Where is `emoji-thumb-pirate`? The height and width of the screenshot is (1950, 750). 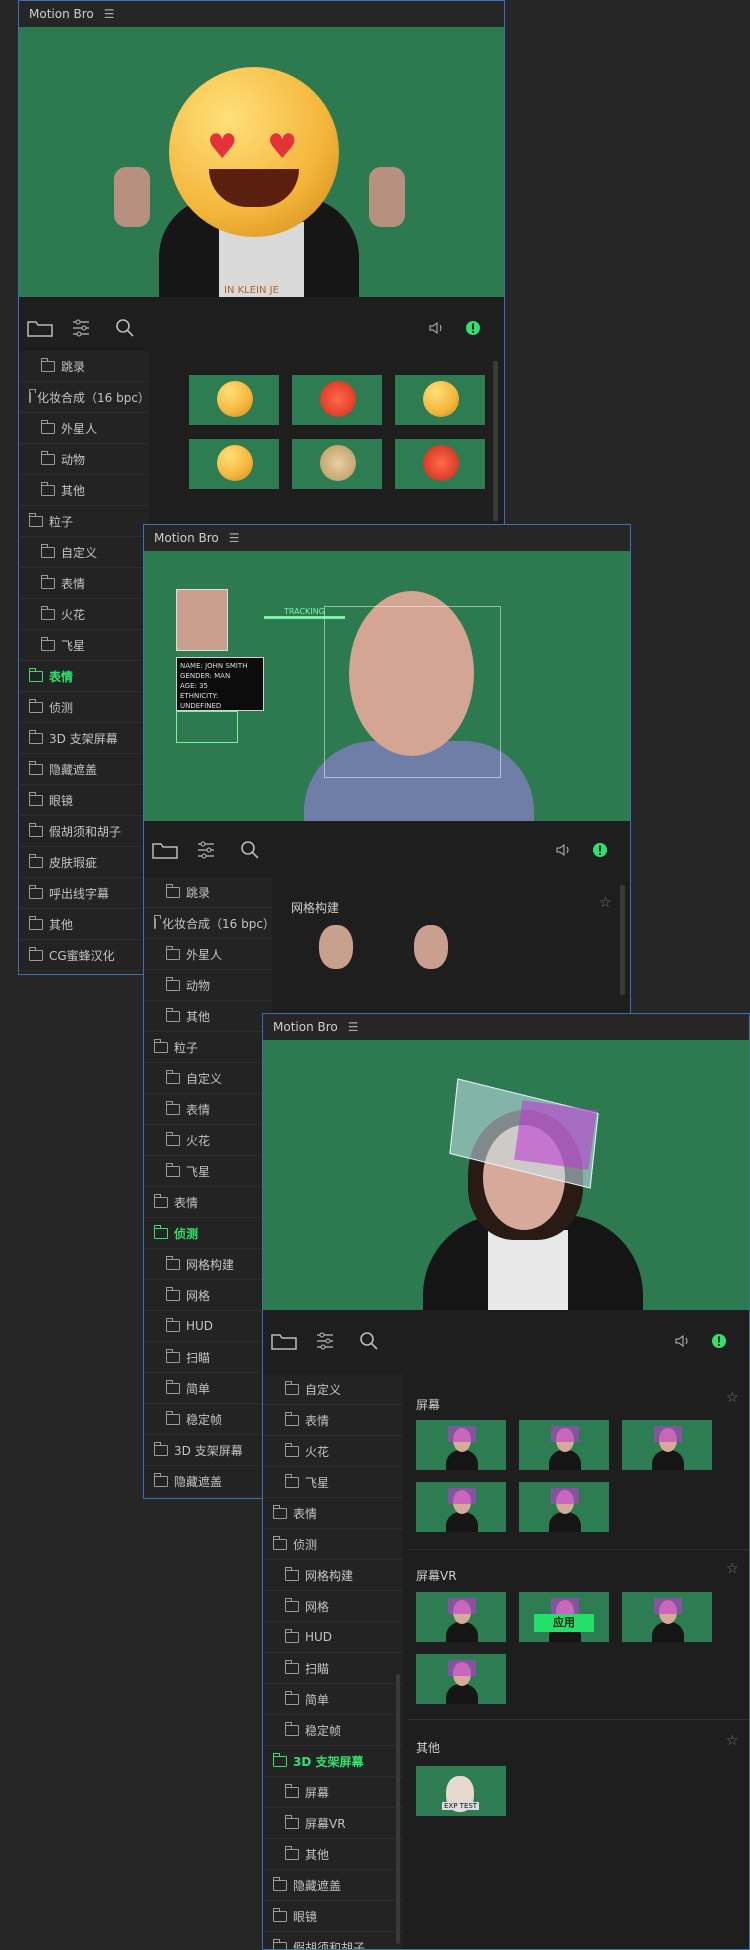 emoji-thumb-pirate is located at coordinates (234, 464).